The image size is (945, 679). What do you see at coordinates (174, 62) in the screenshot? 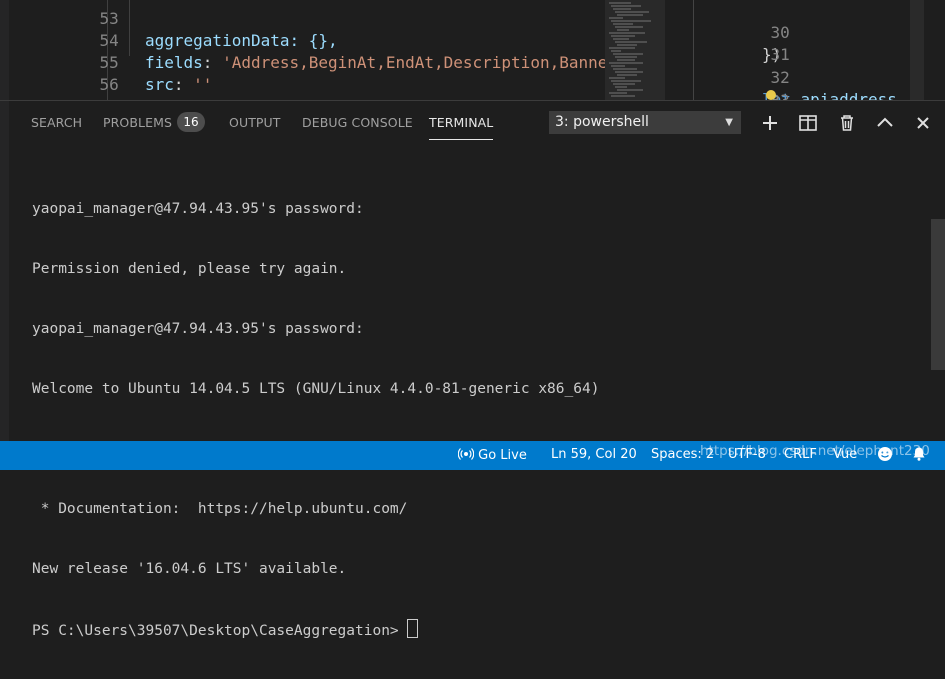
I see `property-key: fields` at bounding box center [174, 62].